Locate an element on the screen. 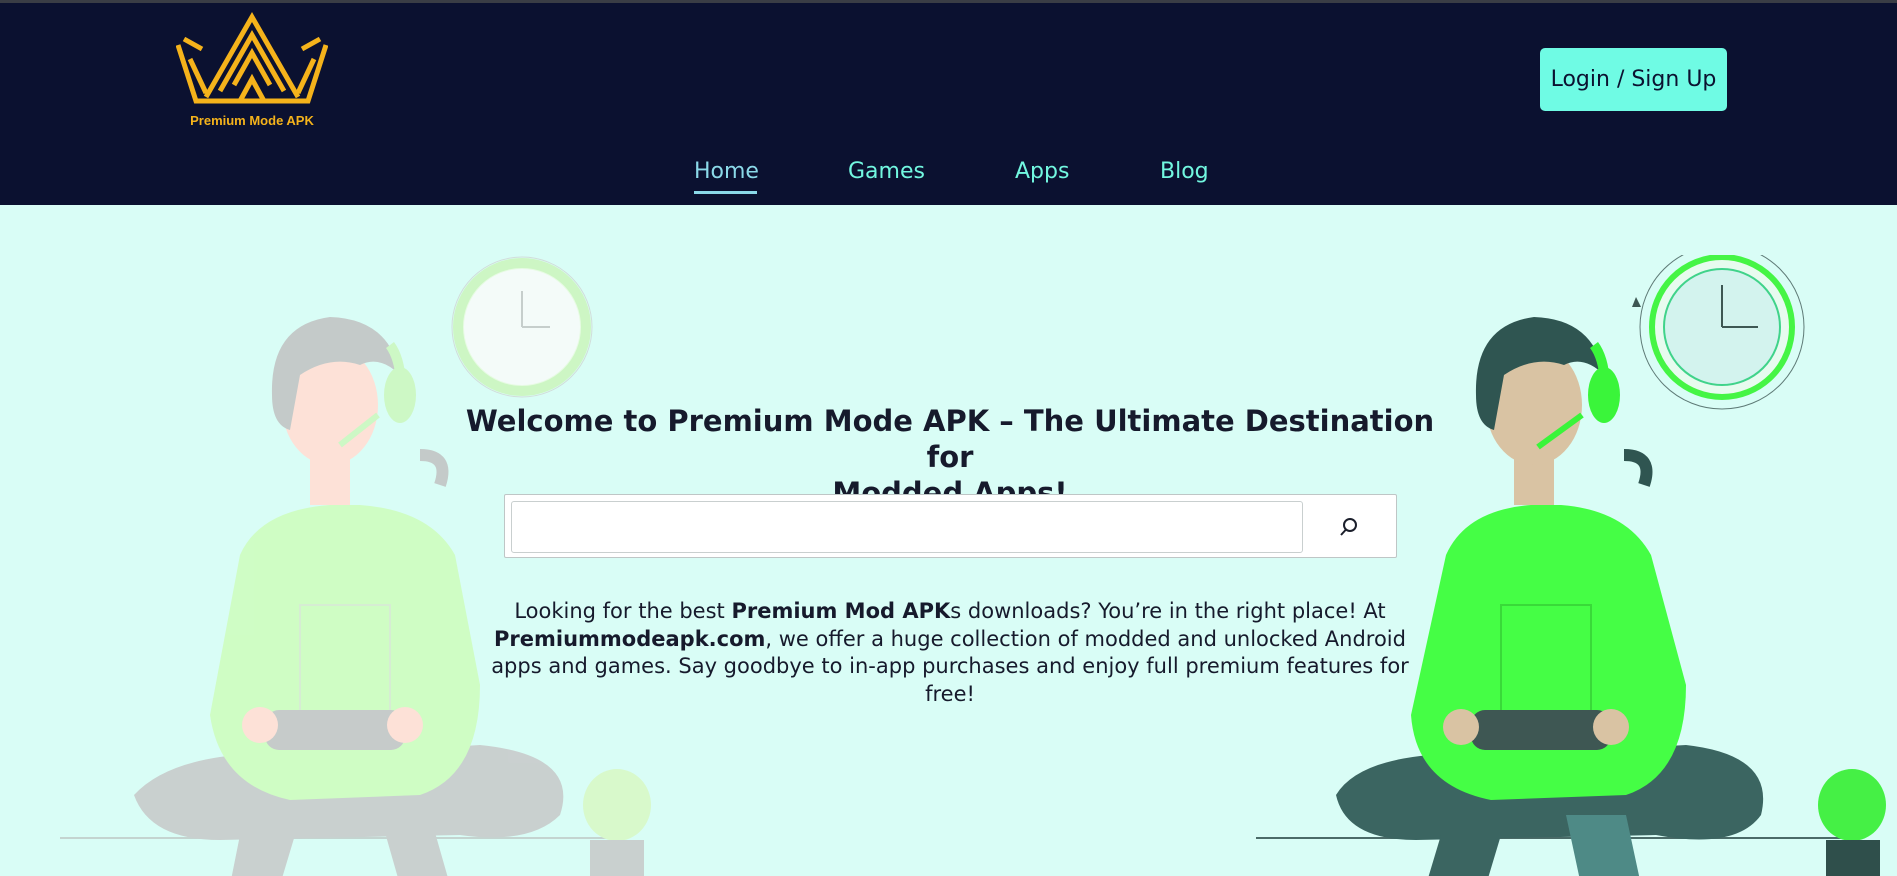 Image resolution: width=1897 pixels, height=876 pixels. search-input is located at coordinates (907, 527).